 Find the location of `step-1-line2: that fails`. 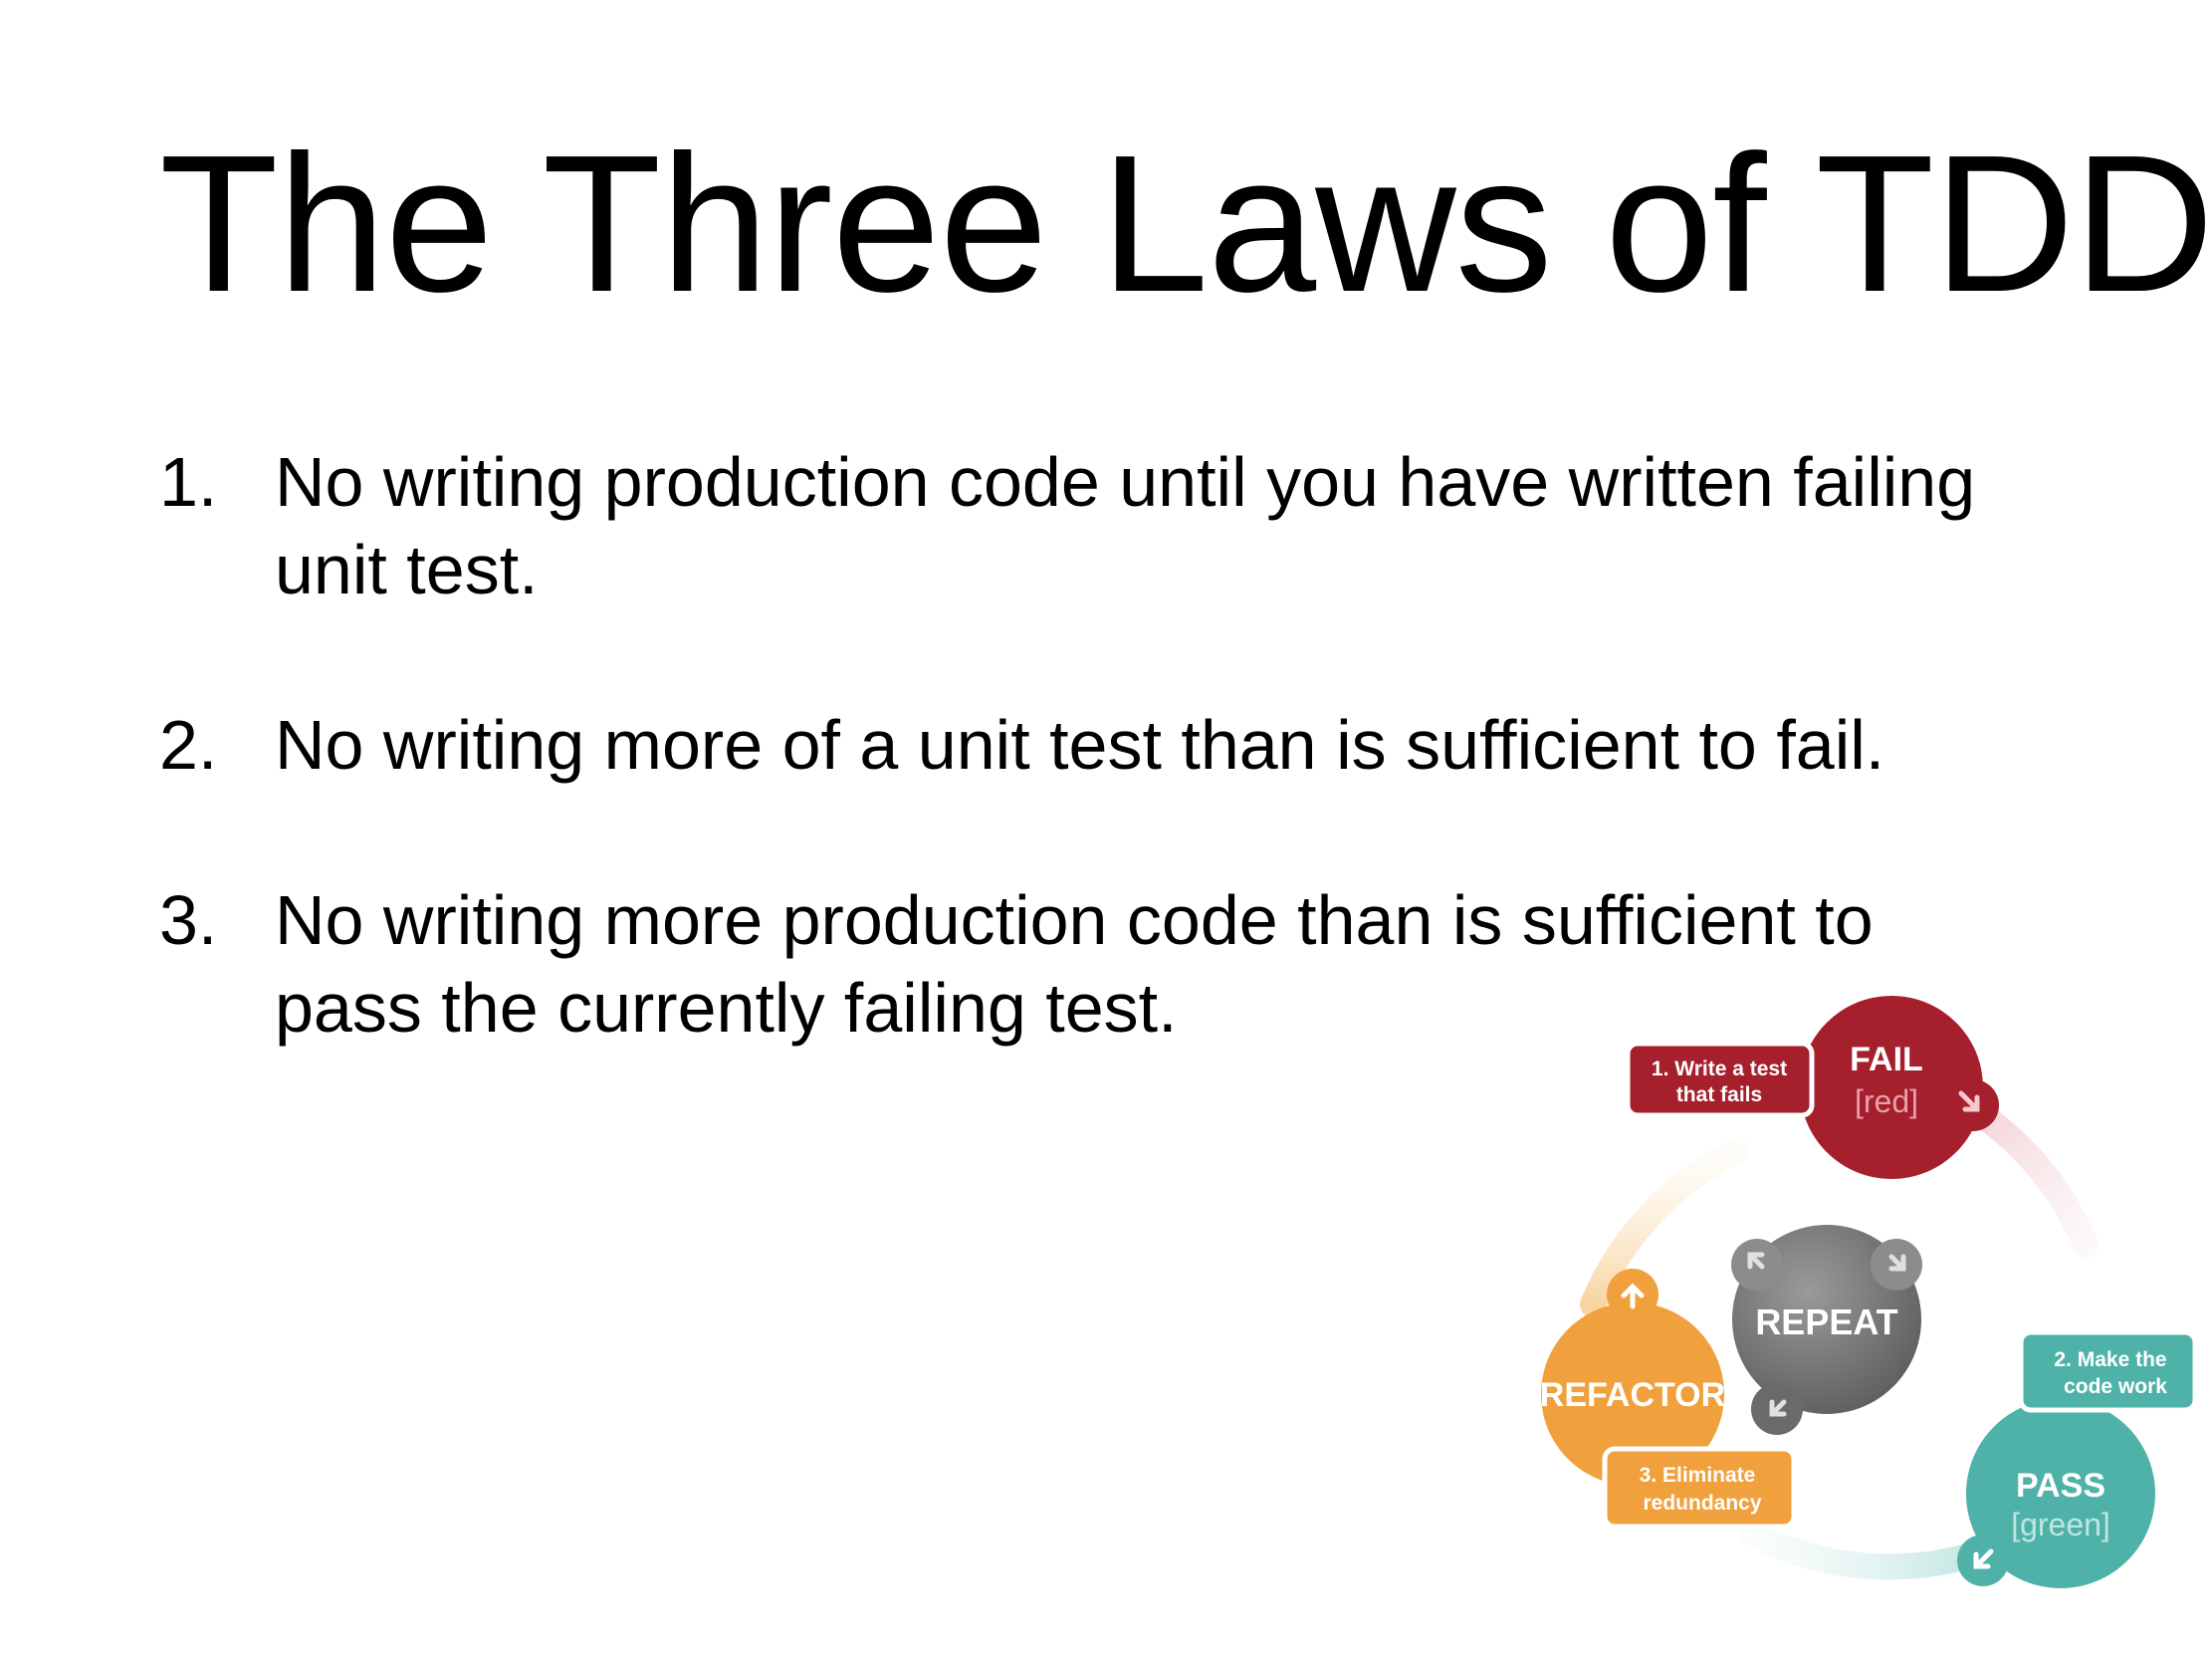

step-1-line2: that fails is located at coordinates (1719, 1094).